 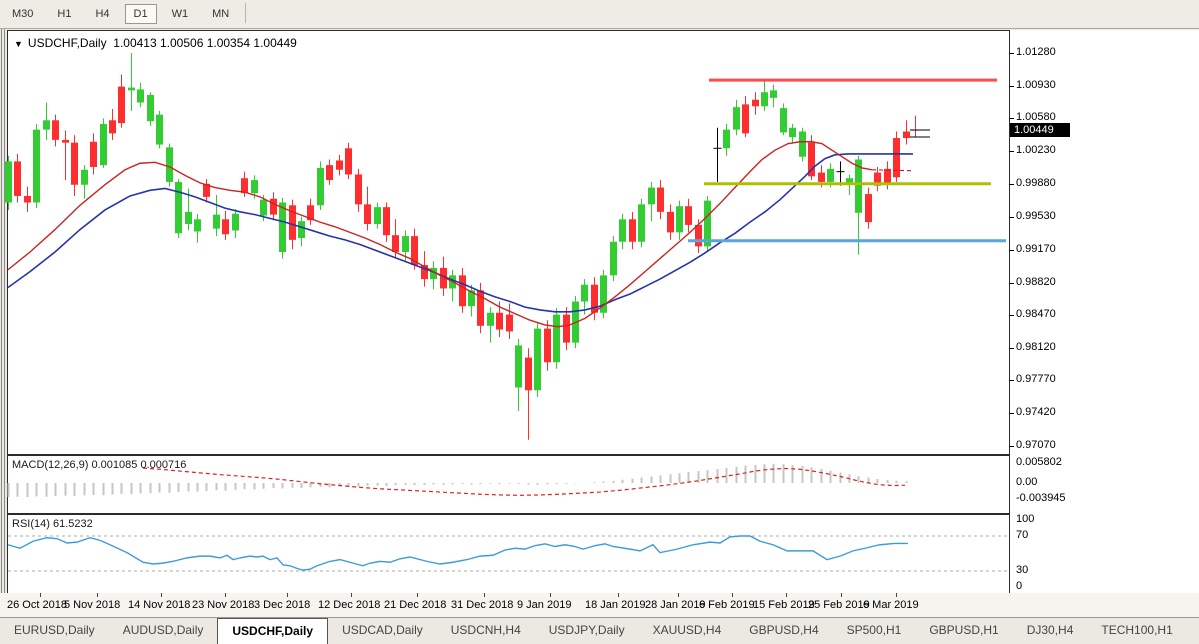 What do you see at coordinates (486, 631) in the screenshot?
I see `symbol-tab-usdcnhh4: USDCNH,H4` at bounding box center [486, 631].